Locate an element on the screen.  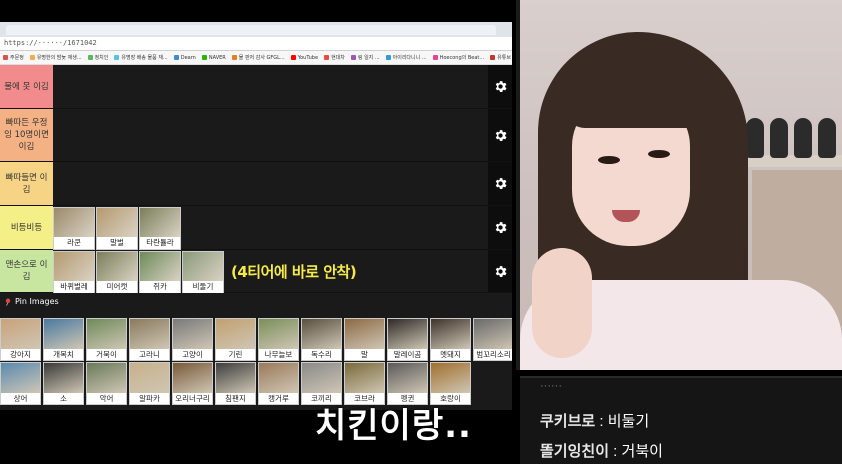
animal-name: 말레이곰 is located at coordinates (407, 354).